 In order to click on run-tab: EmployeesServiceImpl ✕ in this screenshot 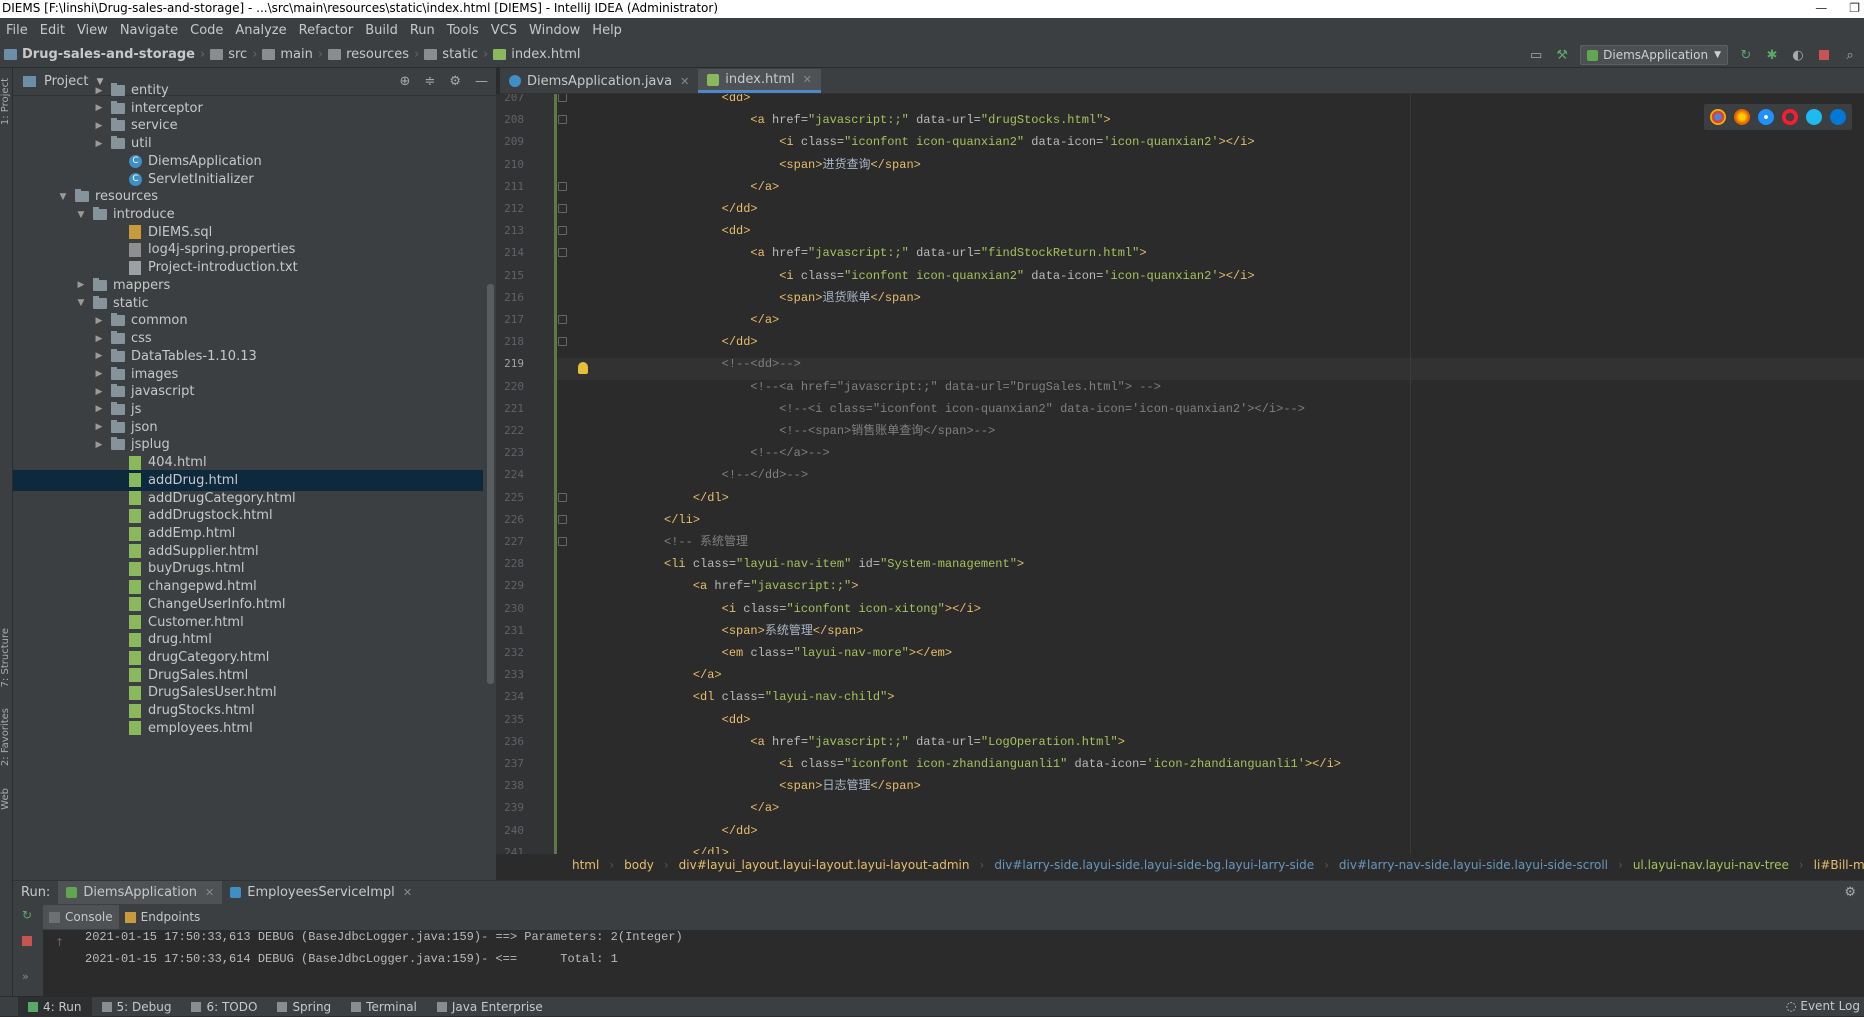, I will do `click(321, 892)`.